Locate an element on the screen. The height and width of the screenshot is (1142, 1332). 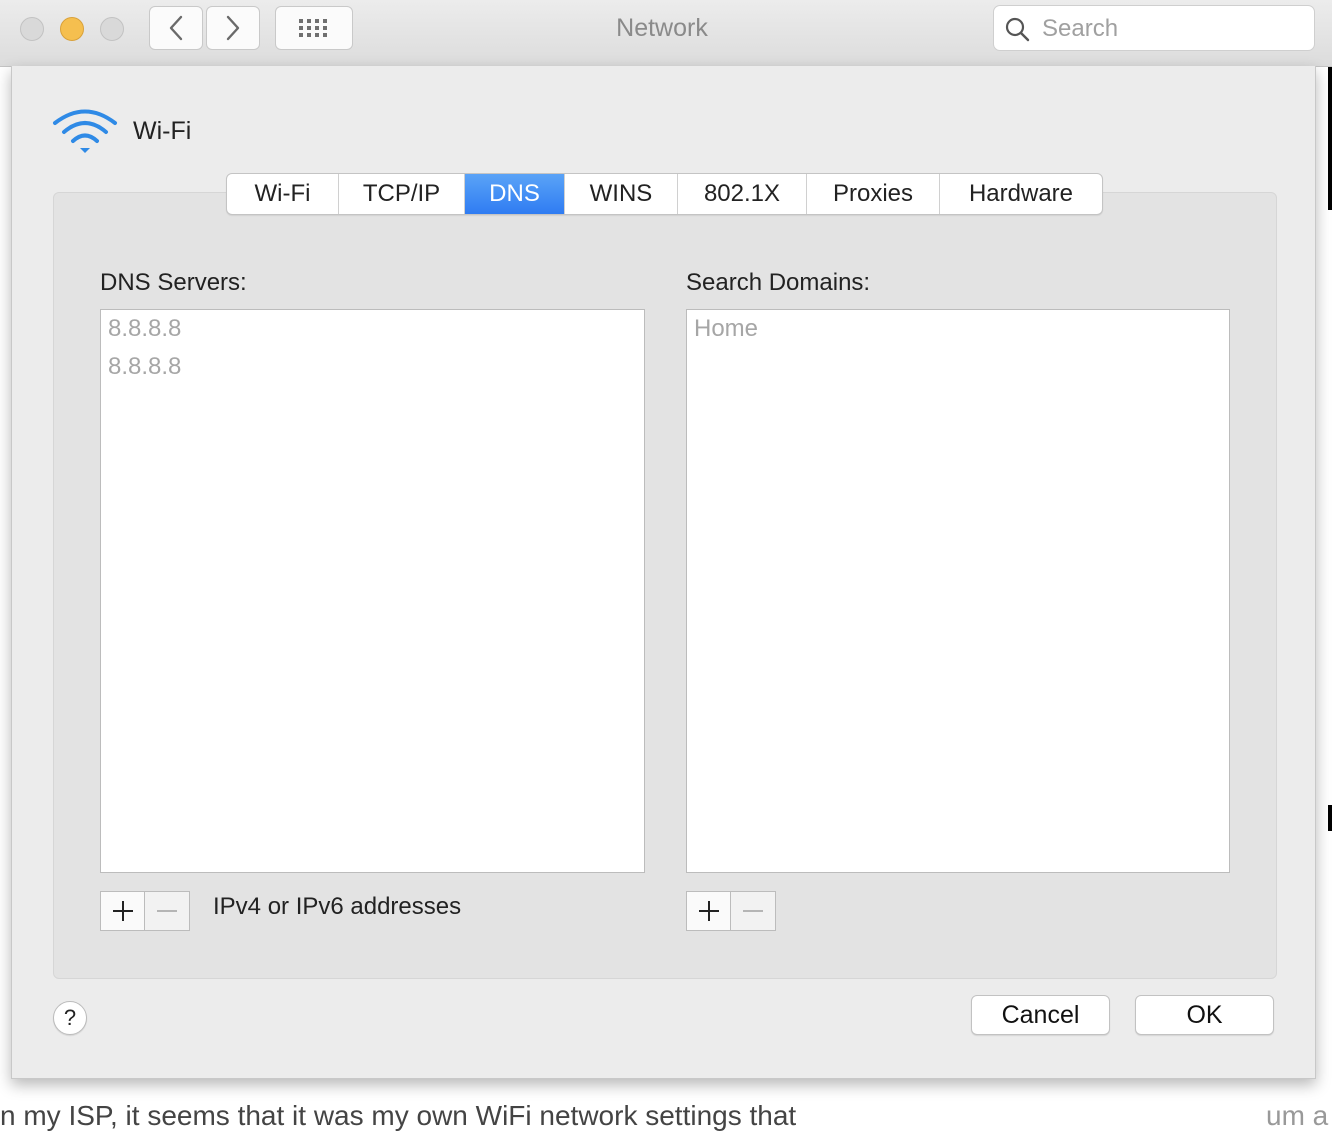
ok-button: OK is located at coordinates (1204, 1015).